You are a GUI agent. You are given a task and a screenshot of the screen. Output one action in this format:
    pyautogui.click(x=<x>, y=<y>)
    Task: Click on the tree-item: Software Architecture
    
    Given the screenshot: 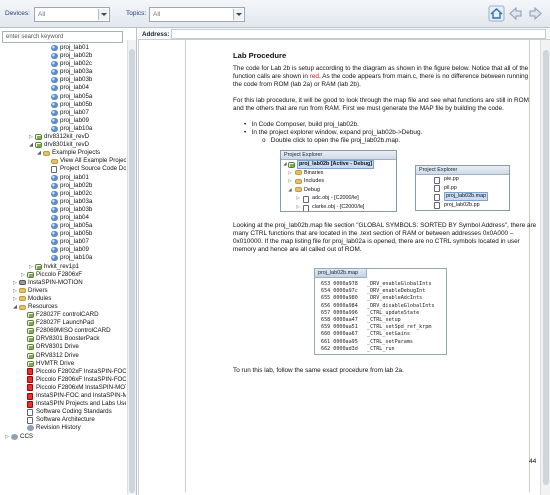 What is the action you would take?
    pyautogui.click(x=63, y=420)
    